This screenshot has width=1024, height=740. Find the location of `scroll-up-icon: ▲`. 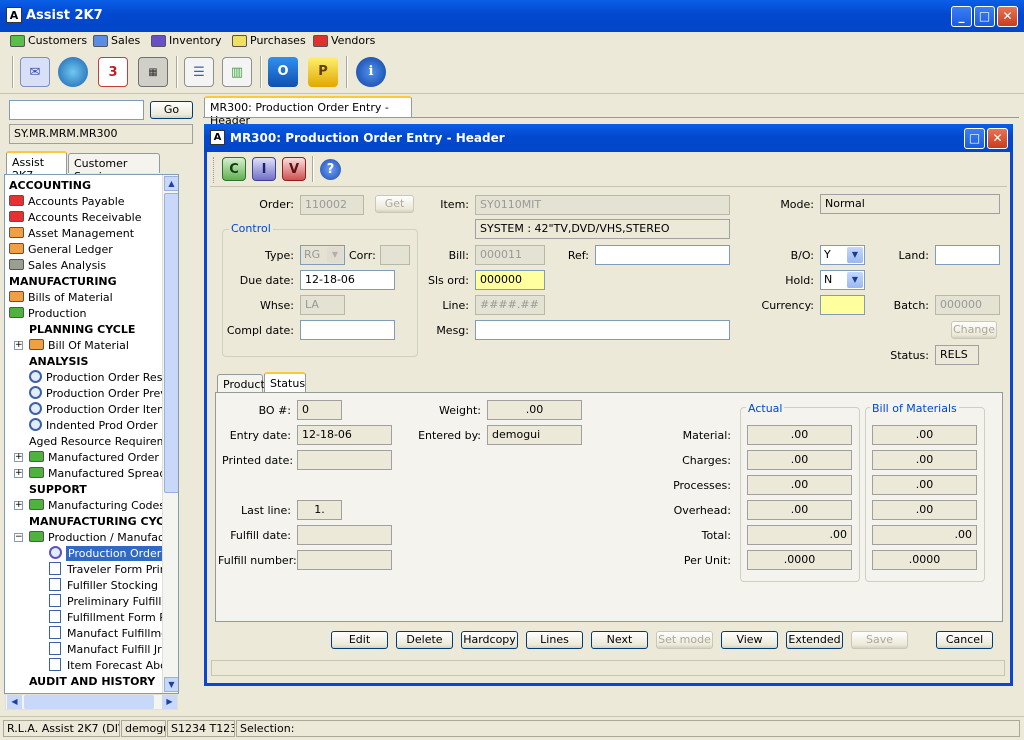

scroll-up-icon: ▲ is located at coordinates (171, 183).